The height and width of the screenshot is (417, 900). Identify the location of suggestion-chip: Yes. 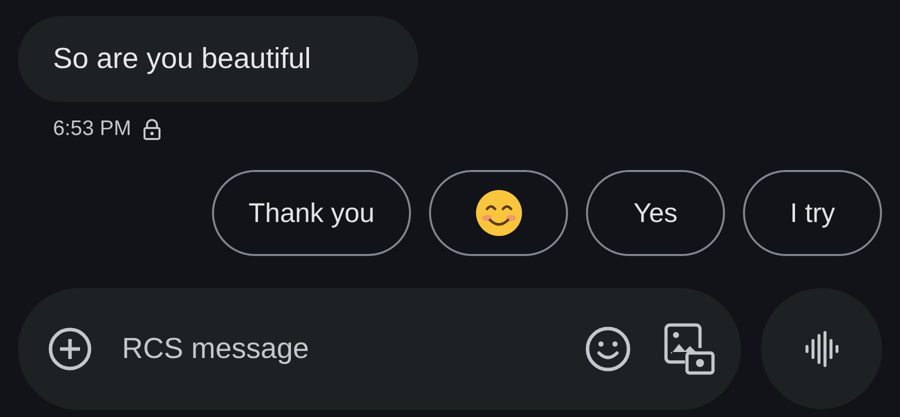
(655, 213).